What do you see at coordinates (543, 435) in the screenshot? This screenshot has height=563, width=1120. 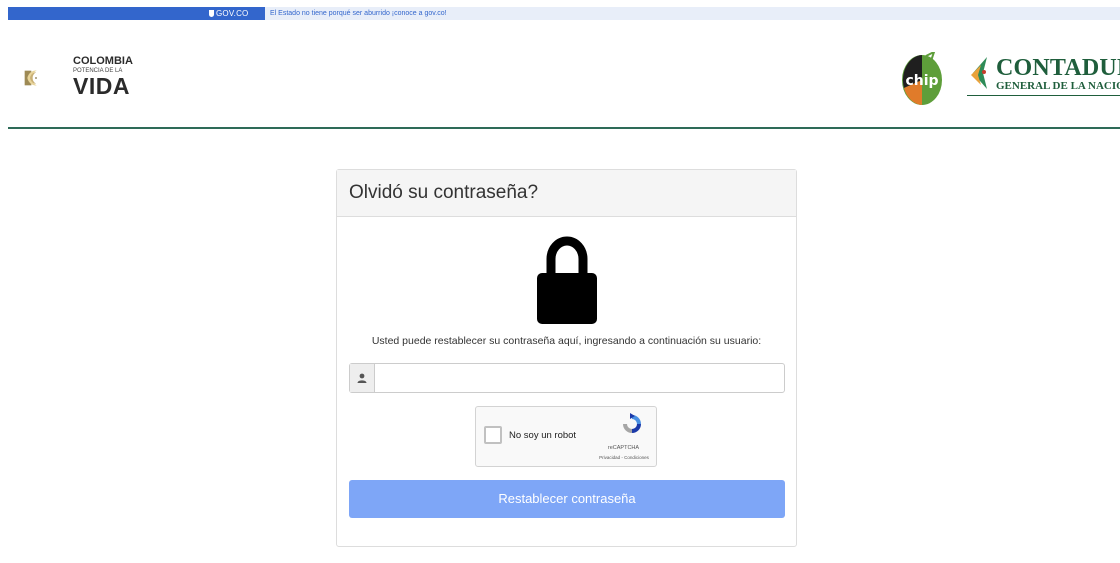 I see `recaptcha-label: No soy un robot` at bounding box center [543, 435].